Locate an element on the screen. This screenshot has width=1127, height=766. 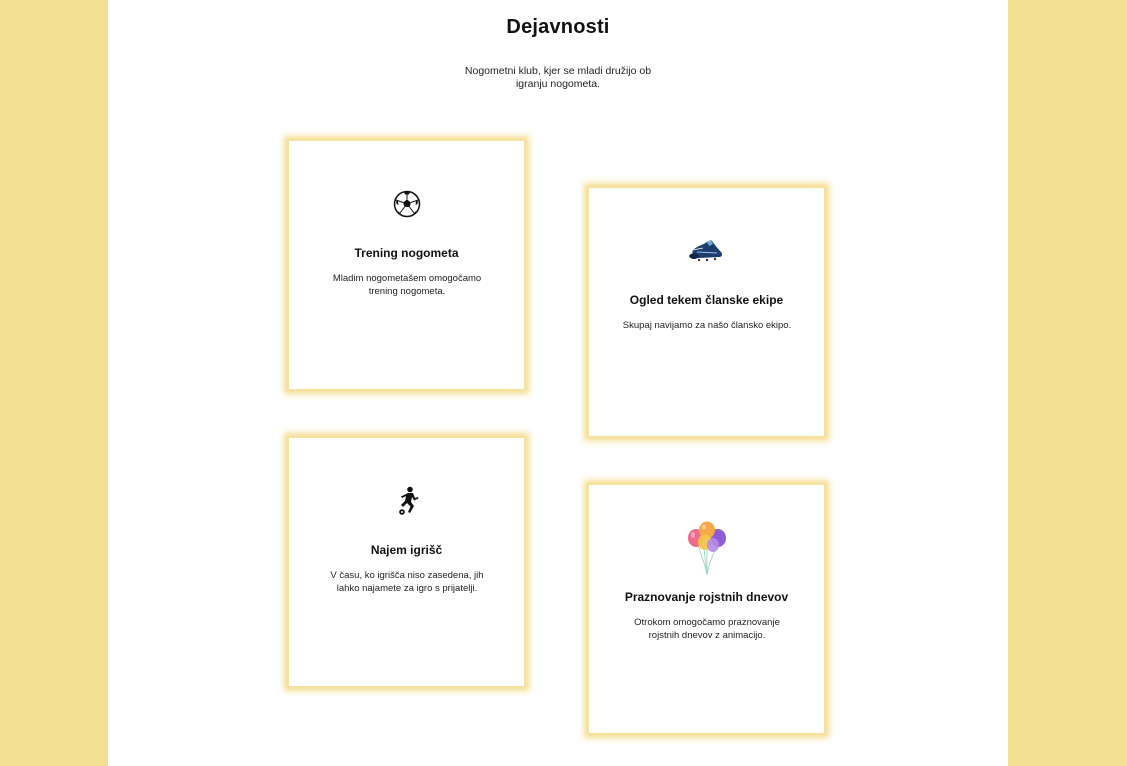
balloons-icon is located at coordinates (706, 549).